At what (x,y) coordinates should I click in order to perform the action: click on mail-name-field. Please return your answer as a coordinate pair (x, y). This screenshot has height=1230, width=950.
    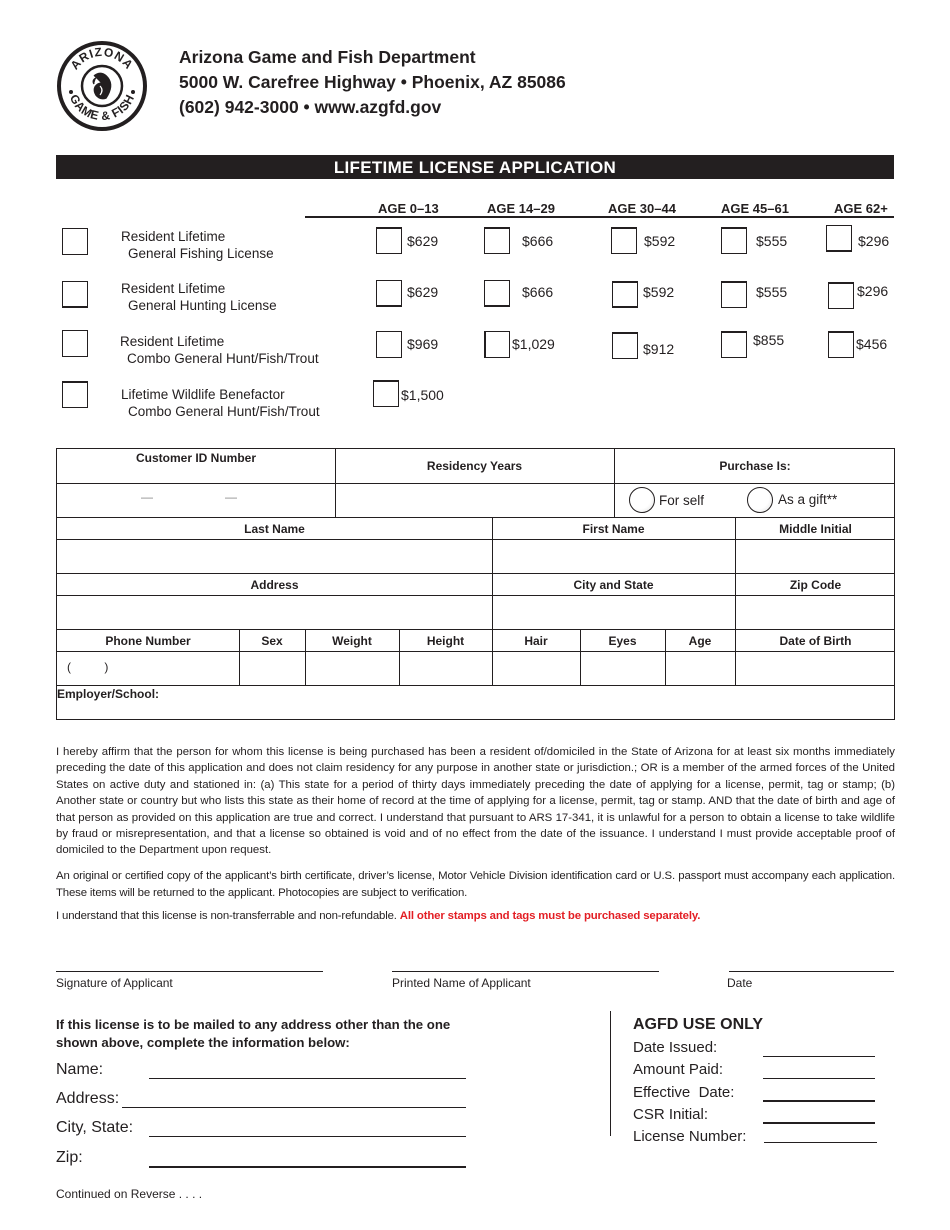
    Looking at the image, I should click on (307, 1079).